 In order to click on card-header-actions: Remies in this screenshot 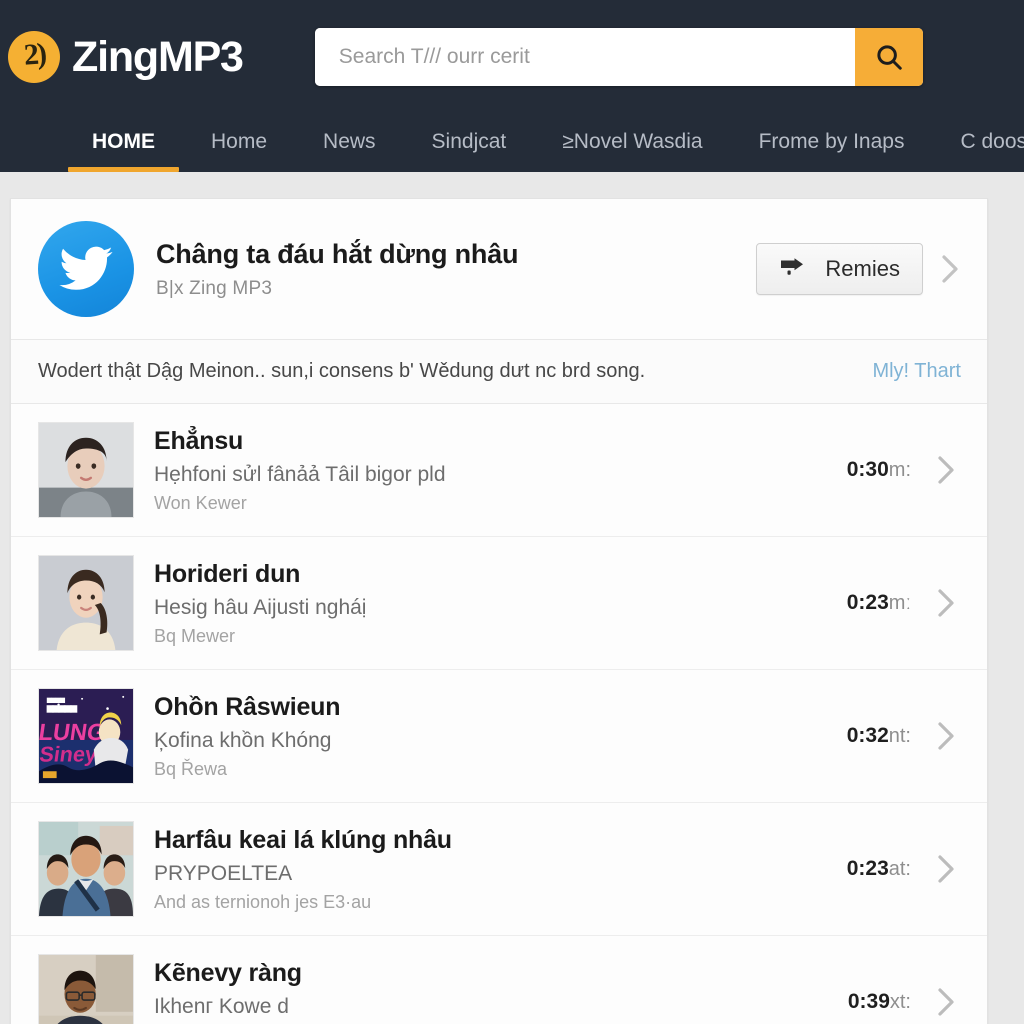, I will do `click(859, 269)`.